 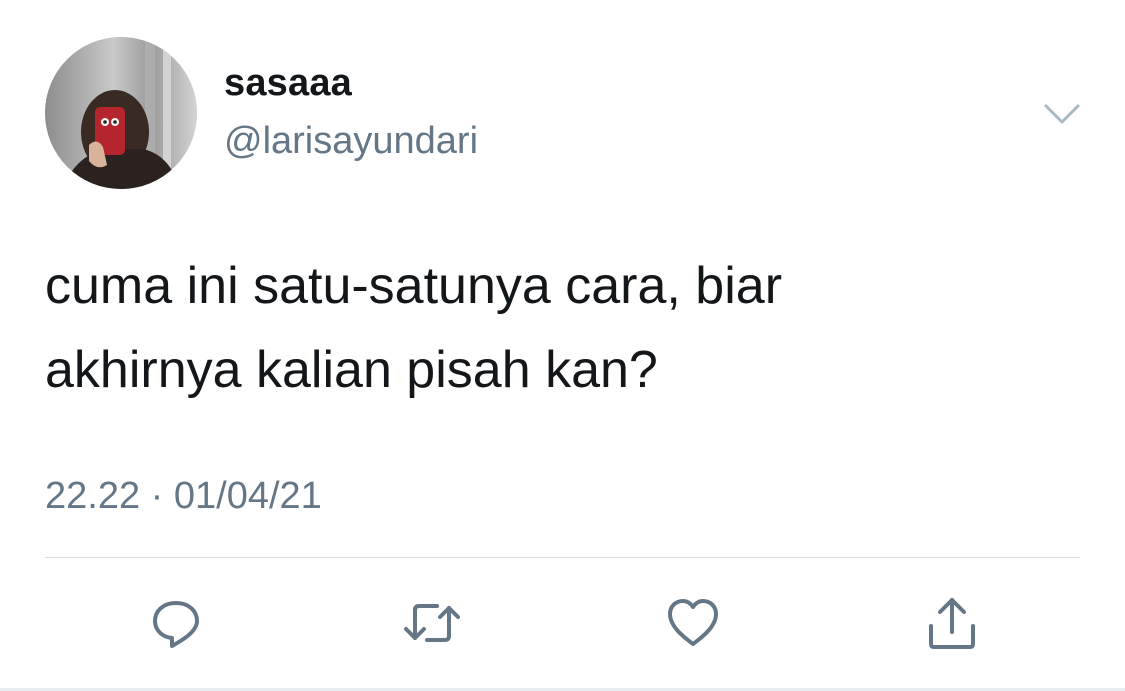 What do you see at coordinates (247, 496) in the screenshot?
I see `tweet-date: 01/04/21` at bounding box center [247, 496].